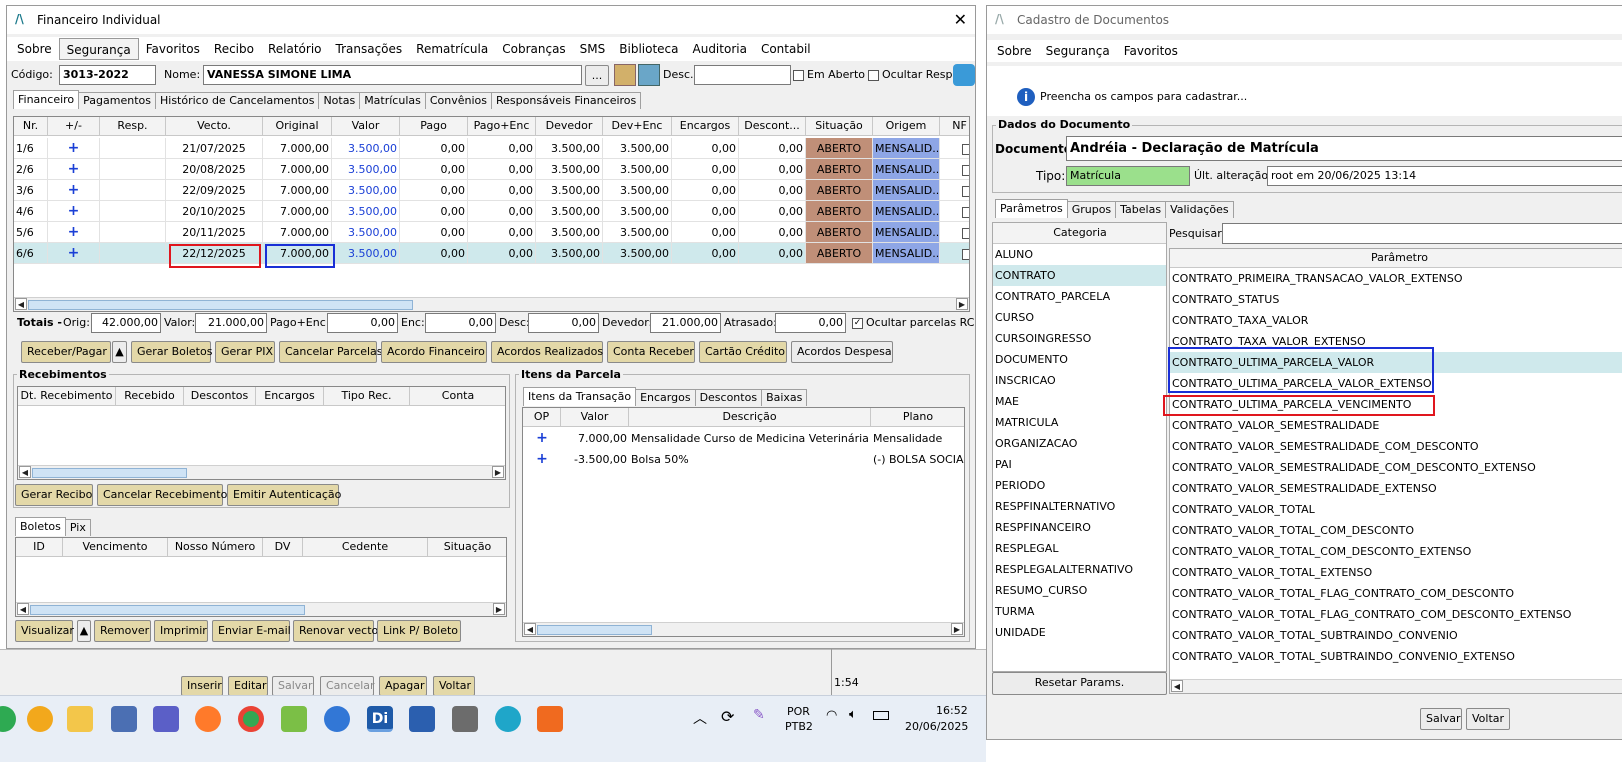 The image size is (1622, 762). I want to click on action-button-6: Conta Receber, so click(651, 352).